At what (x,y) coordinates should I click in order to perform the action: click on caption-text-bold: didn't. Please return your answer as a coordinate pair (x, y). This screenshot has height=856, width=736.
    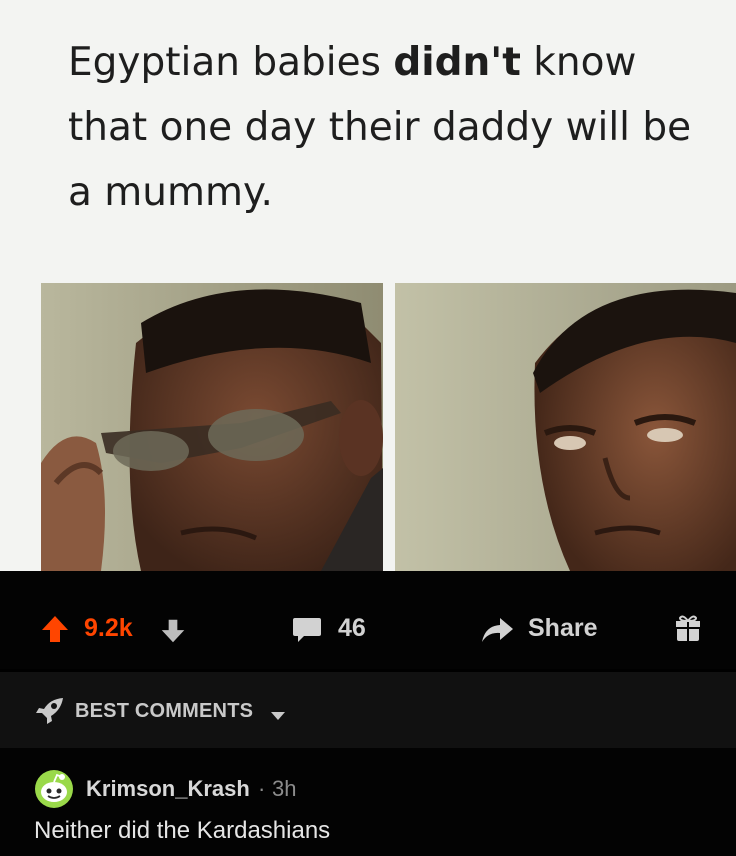
    Looking at the image, I should click on (457, 62).